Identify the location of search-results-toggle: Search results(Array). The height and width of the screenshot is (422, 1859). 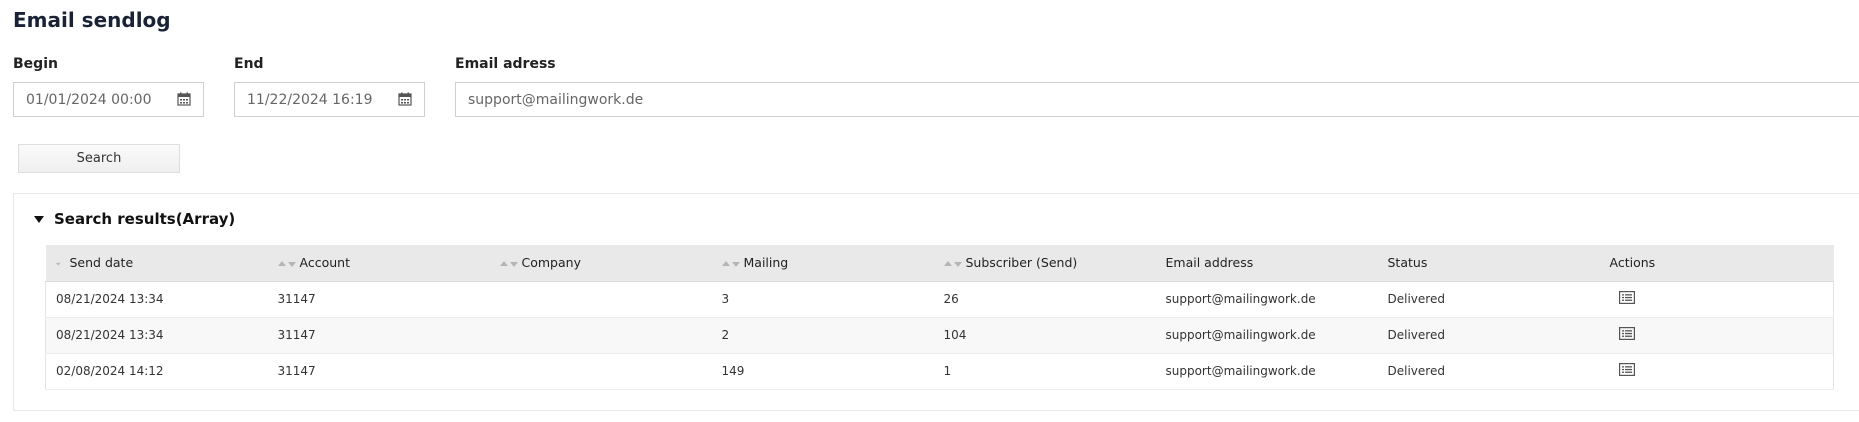
(134, 219).